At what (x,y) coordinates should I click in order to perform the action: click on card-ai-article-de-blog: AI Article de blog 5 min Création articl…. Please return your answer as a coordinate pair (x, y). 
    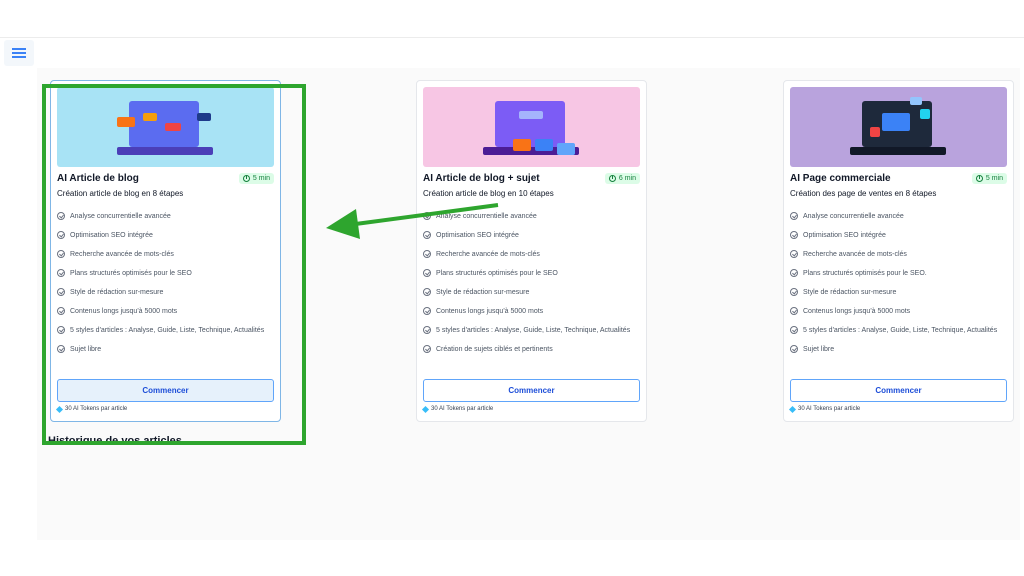
    Looking at the image, I should click on (165, 251).